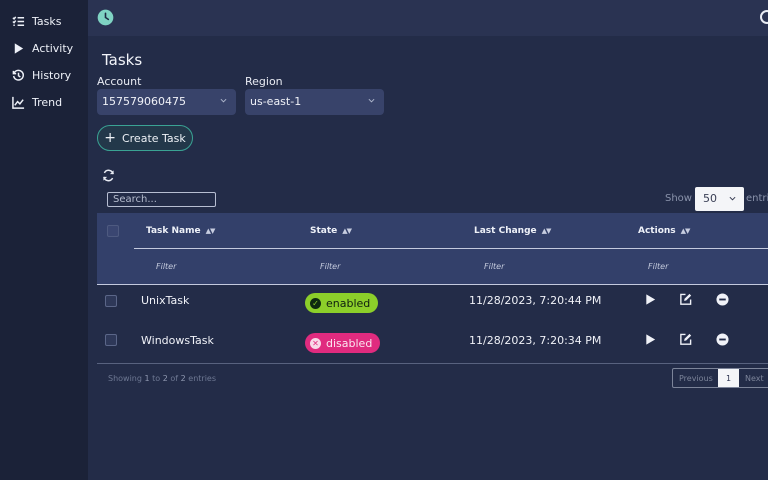  I want to click on entries-label: entries, so click(757, 198).